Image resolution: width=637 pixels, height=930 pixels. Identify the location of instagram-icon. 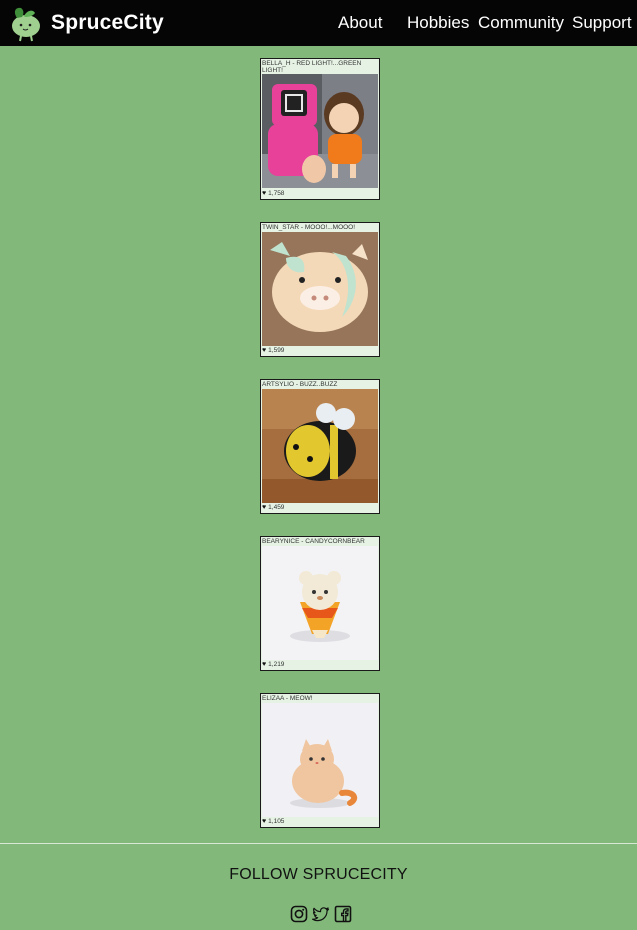
(299, 914).